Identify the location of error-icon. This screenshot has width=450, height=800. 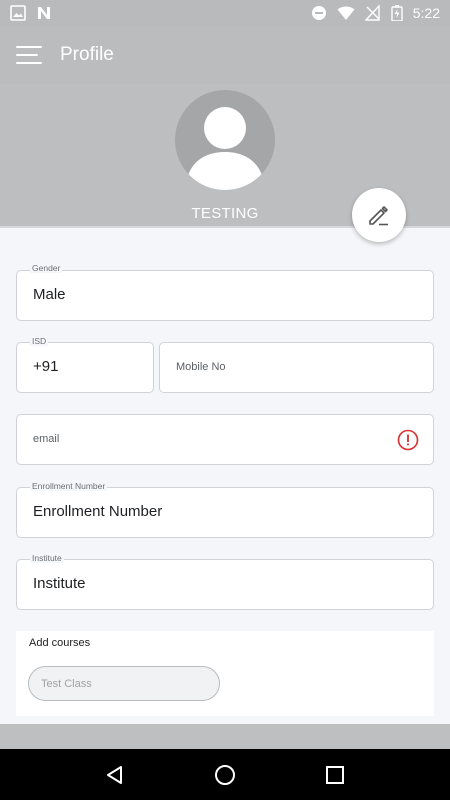
(408, 440).